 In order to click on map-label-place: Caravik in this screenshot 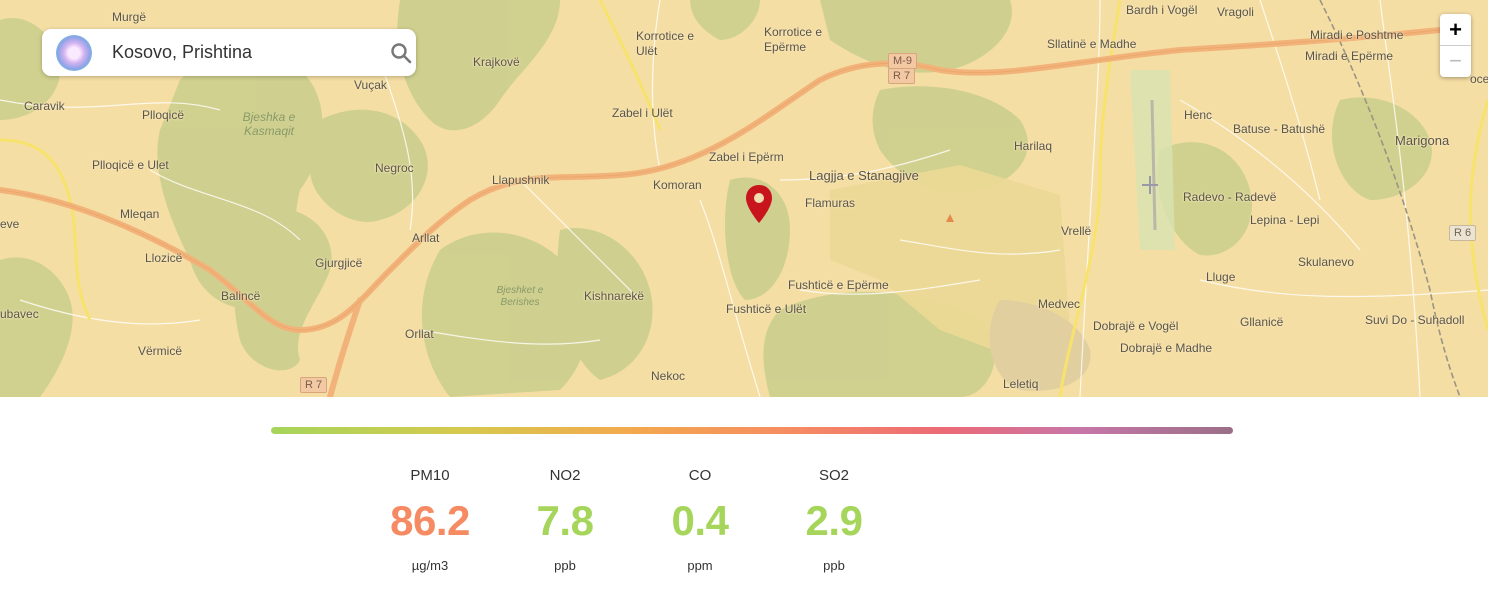, I will do `click(44, 106)`.